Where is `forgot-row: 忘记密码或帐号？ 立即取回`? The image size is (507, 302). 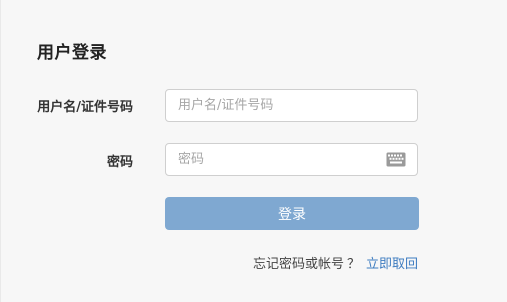
forgot-row: 忘记密码或帐号？ 立即取回 is located at coordinates (335, 262).